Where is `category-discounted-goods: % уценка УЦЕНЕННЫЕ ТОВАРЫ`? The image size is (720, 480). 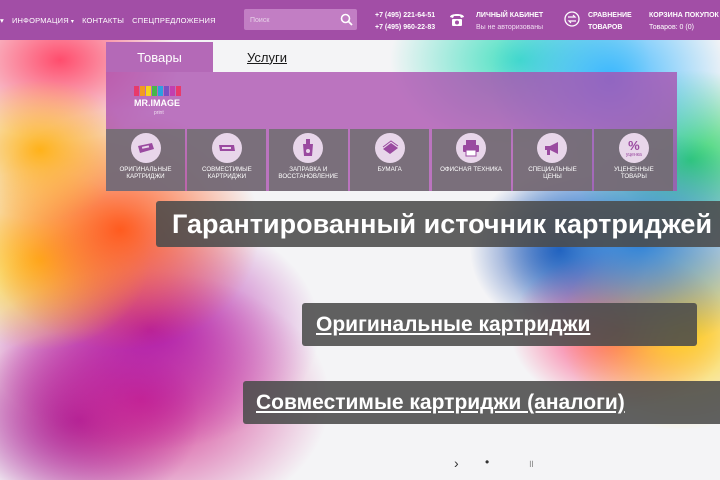 category-discounted-goods: % уценка УЦЕНЕННЫЕ ТОВАРЫ is located at coordinates (634, 160).